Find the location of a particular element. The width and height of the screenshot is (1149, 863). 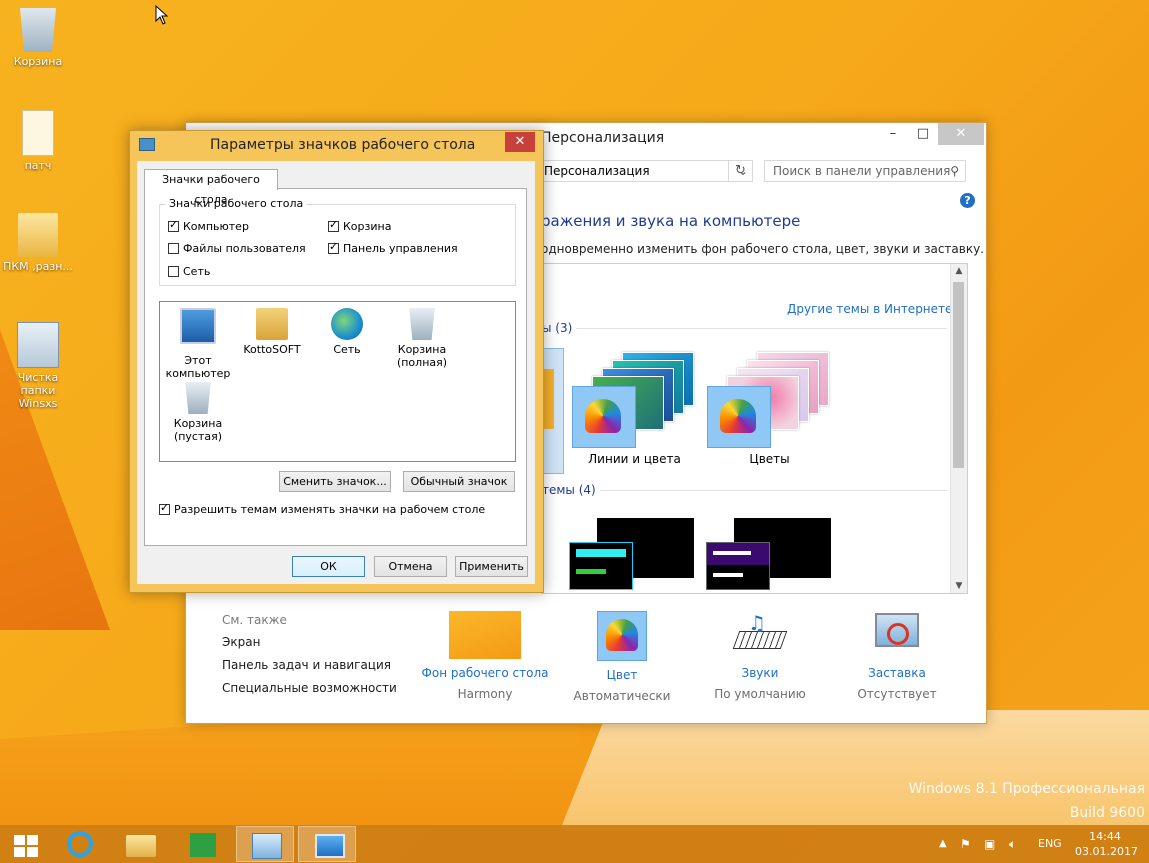

icon-this-pc: Этот компьютер is located at coordinates (198, 344).